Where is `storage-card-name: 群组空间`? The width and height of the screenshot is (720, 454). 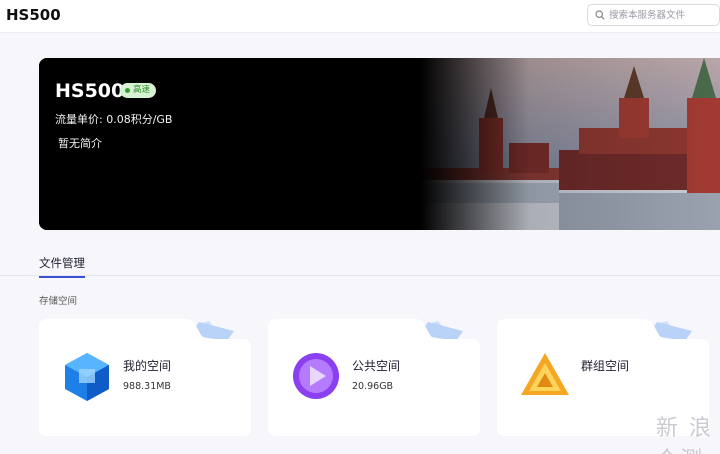
storage-card-name: 群组空间 is located at coordinates (605, 366).